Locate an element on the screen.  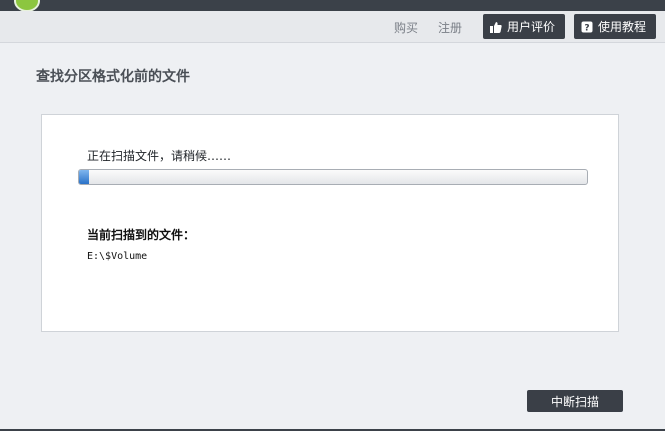
tutorial-button: ? 使用教程 is located at coordinates (615, 26).